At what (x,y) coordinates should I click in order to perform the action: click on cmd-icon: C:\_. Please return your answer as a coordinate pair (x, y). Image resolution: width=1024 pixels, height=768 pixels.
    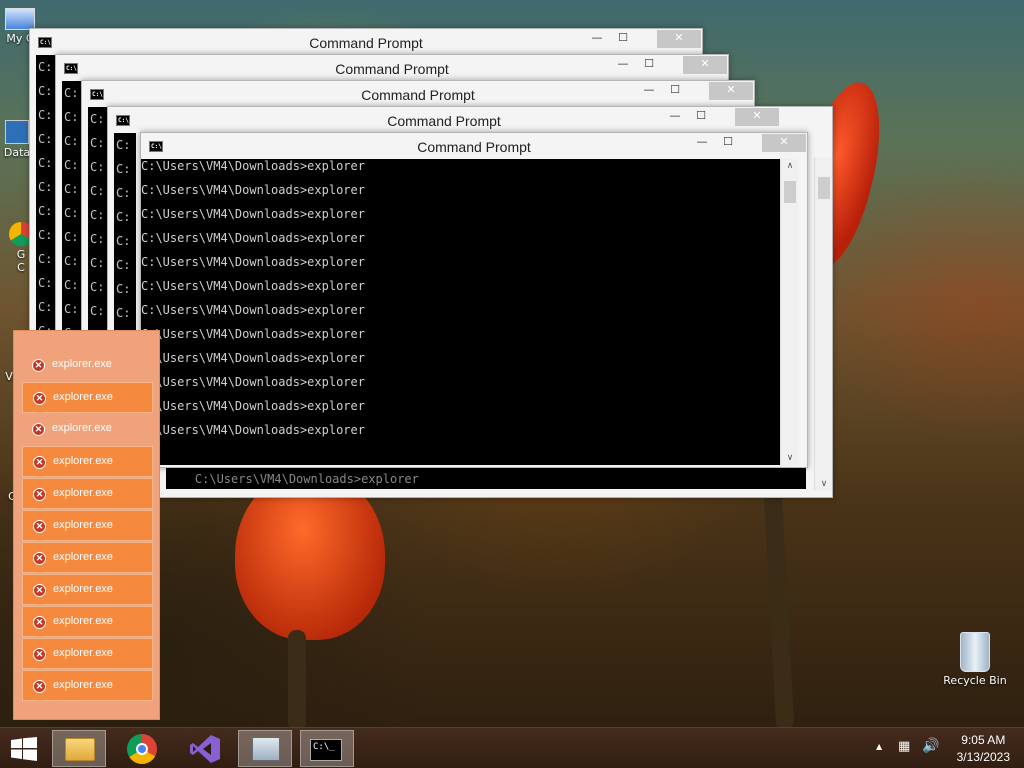
    Looking at the image, I should click on (326, 750).